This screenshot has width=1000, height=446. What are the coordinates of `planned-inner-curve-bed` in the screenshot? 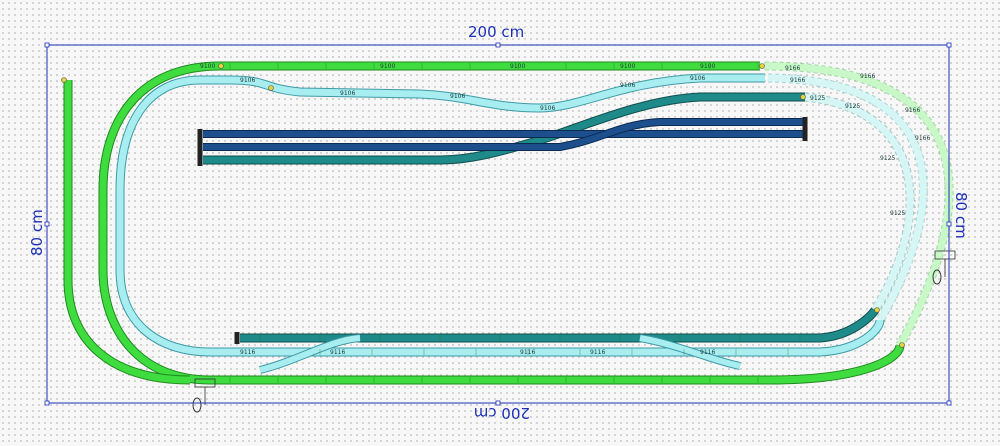 It's located at (859, 202).